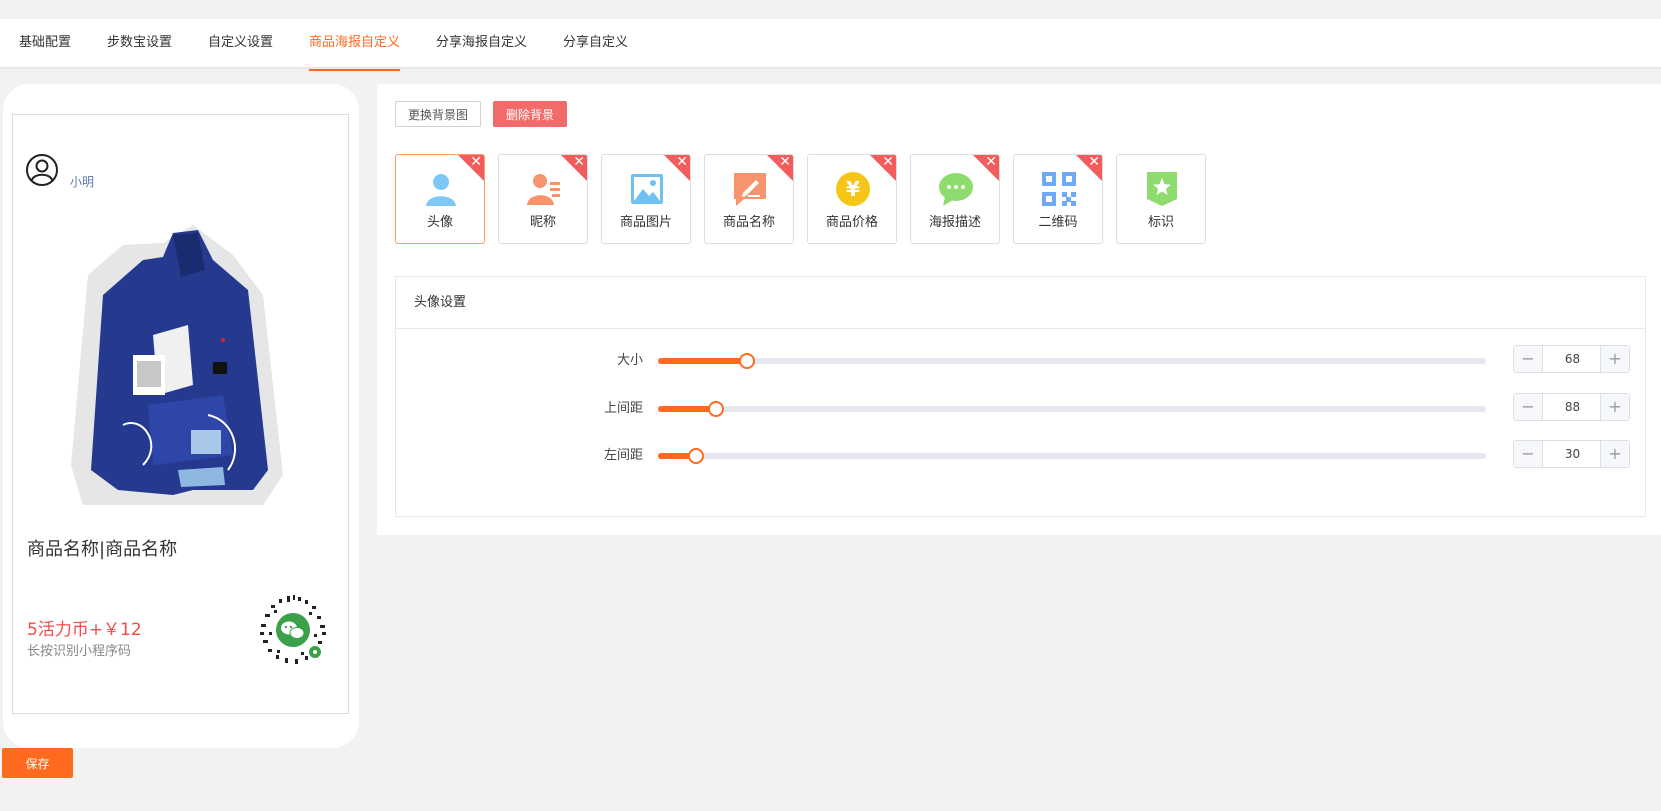 Image resolution: width=1661 pixels, height=811 pixels. Describe the element at coordinates (1162, 189) in the screenshot. I see `badge-icon` at that location.